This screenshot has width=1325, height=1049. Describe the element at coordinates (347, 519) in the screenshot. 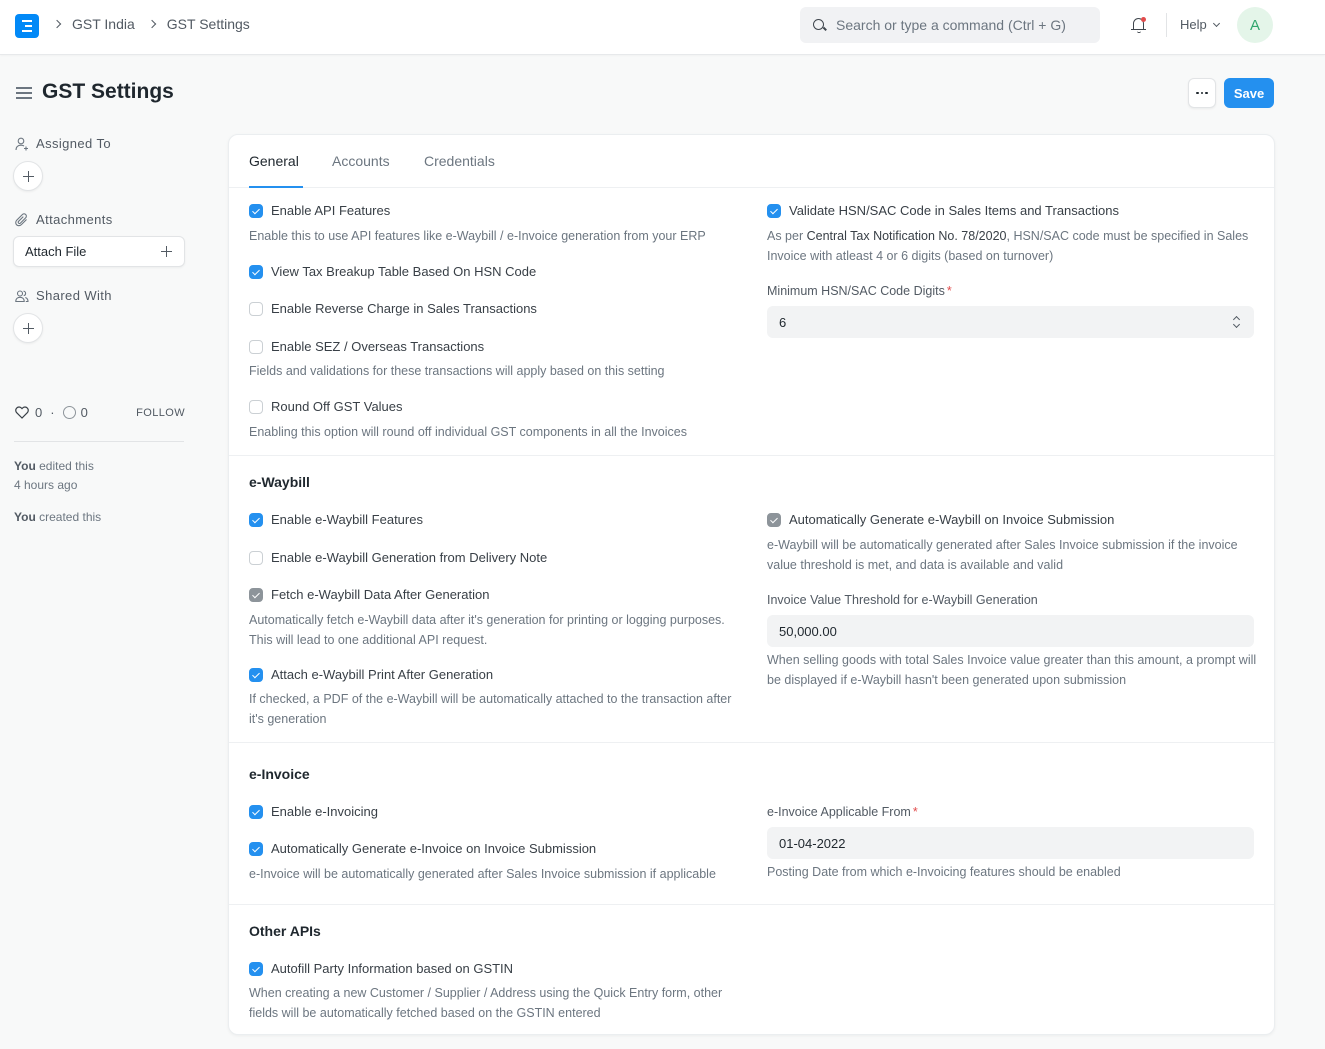

I see `checkbox-label: Enable e-Waybill Features` at that location.